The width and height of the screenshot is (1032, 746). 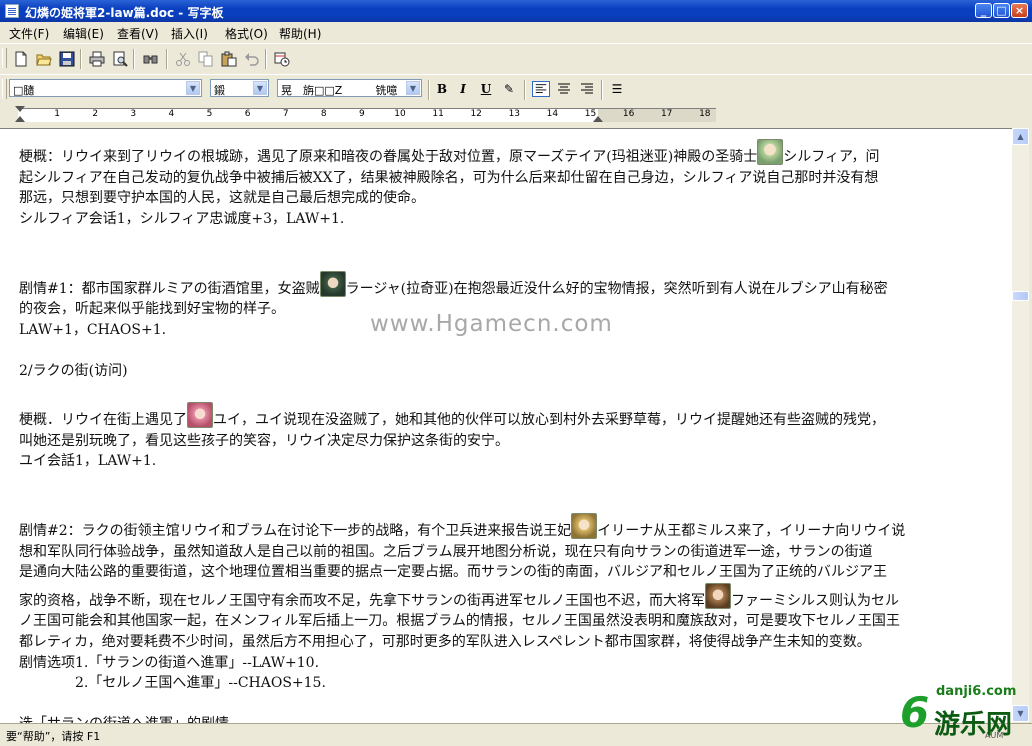 I want to click on print-preview-icon, so click(x=120, y=59).